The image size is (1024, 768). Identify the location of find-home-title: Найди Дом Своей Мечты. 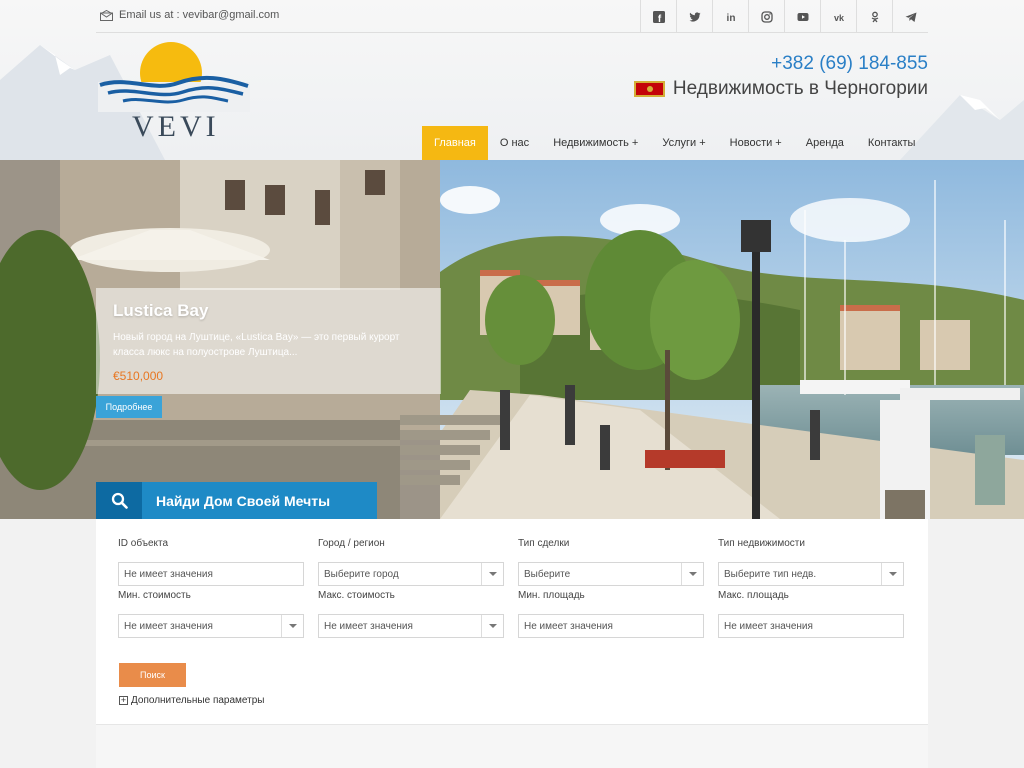
(243, 500).